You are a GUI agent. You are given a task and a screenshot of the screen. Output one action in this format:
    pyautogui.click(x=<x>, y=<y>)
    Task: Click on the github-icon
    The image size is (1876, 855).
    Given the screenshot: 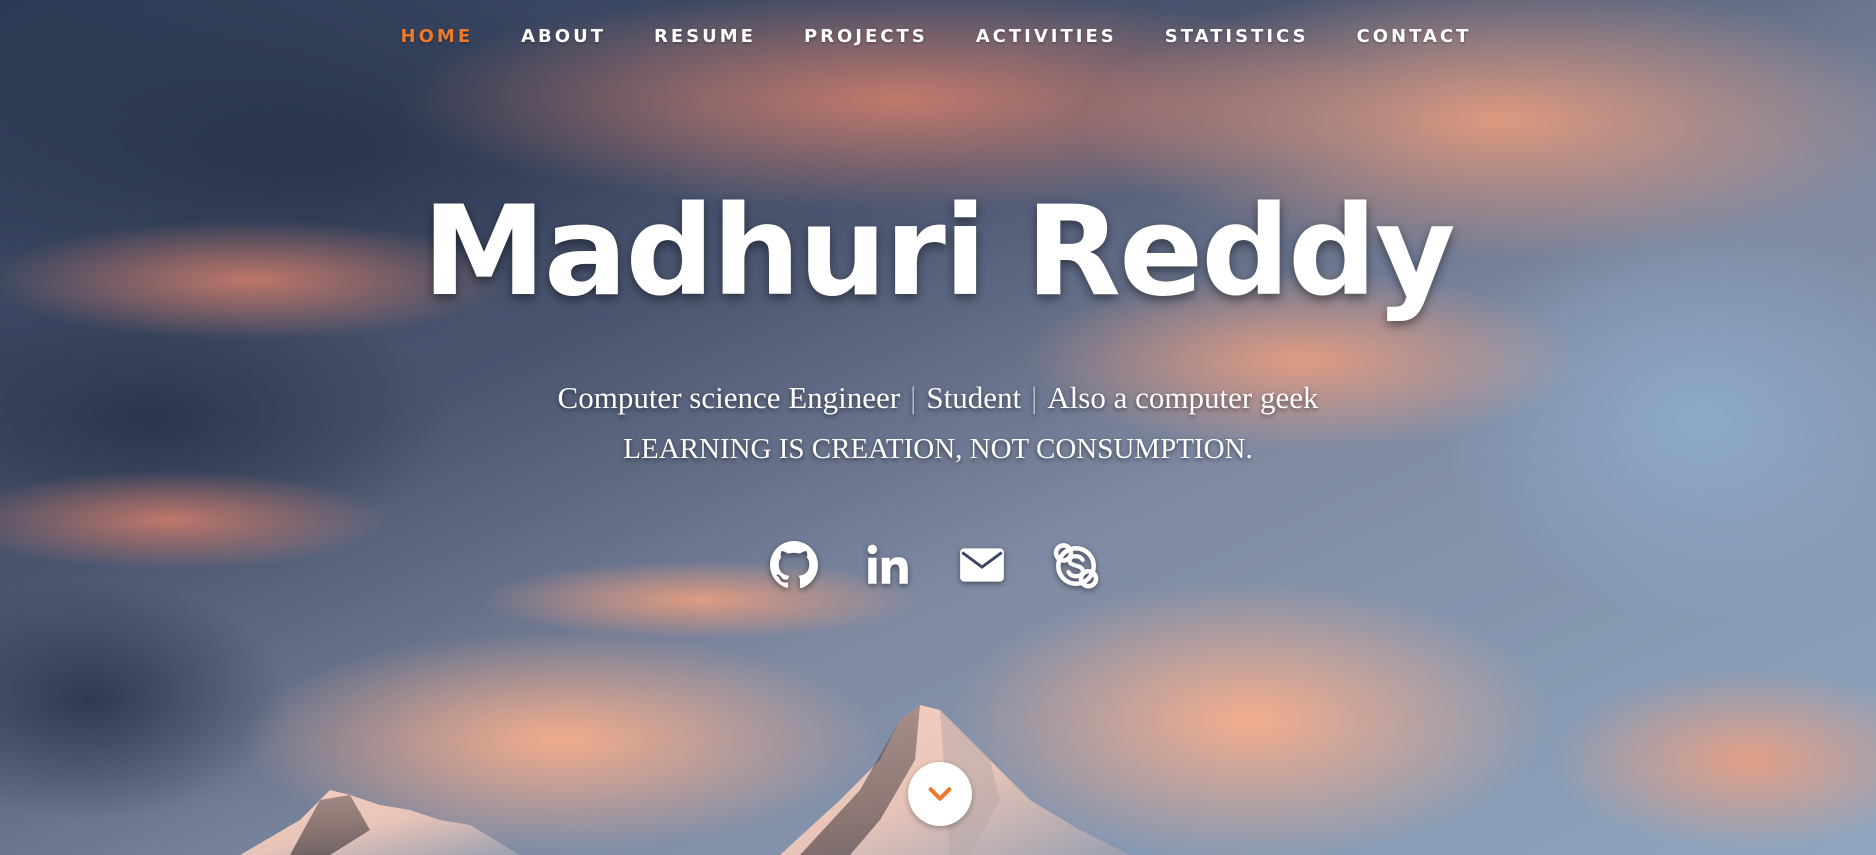 What is the action you would take?
    pyautogui.click(x=794, y=565)
    